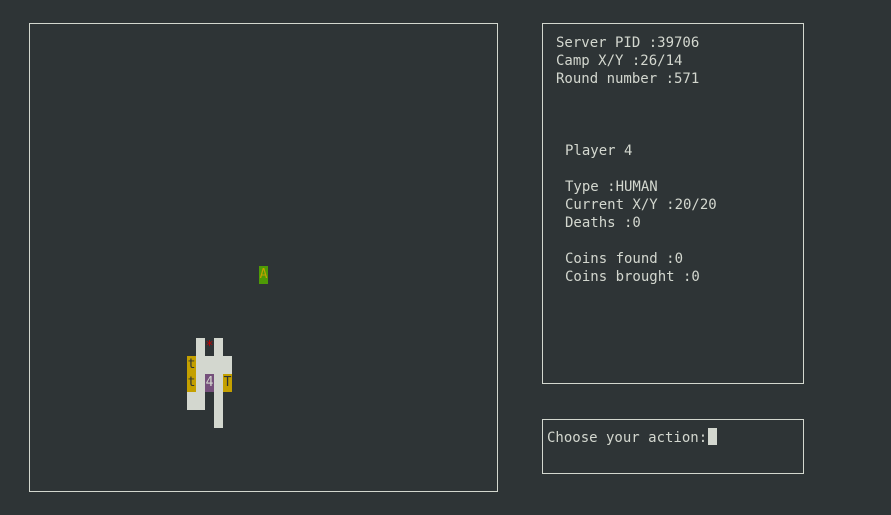 This screenshot has width=891, height=515. What do you see at coordinates (603, 223) in the screenshot?
I see `player-deaths: Deaths :0` at bounding box center [603, 223].